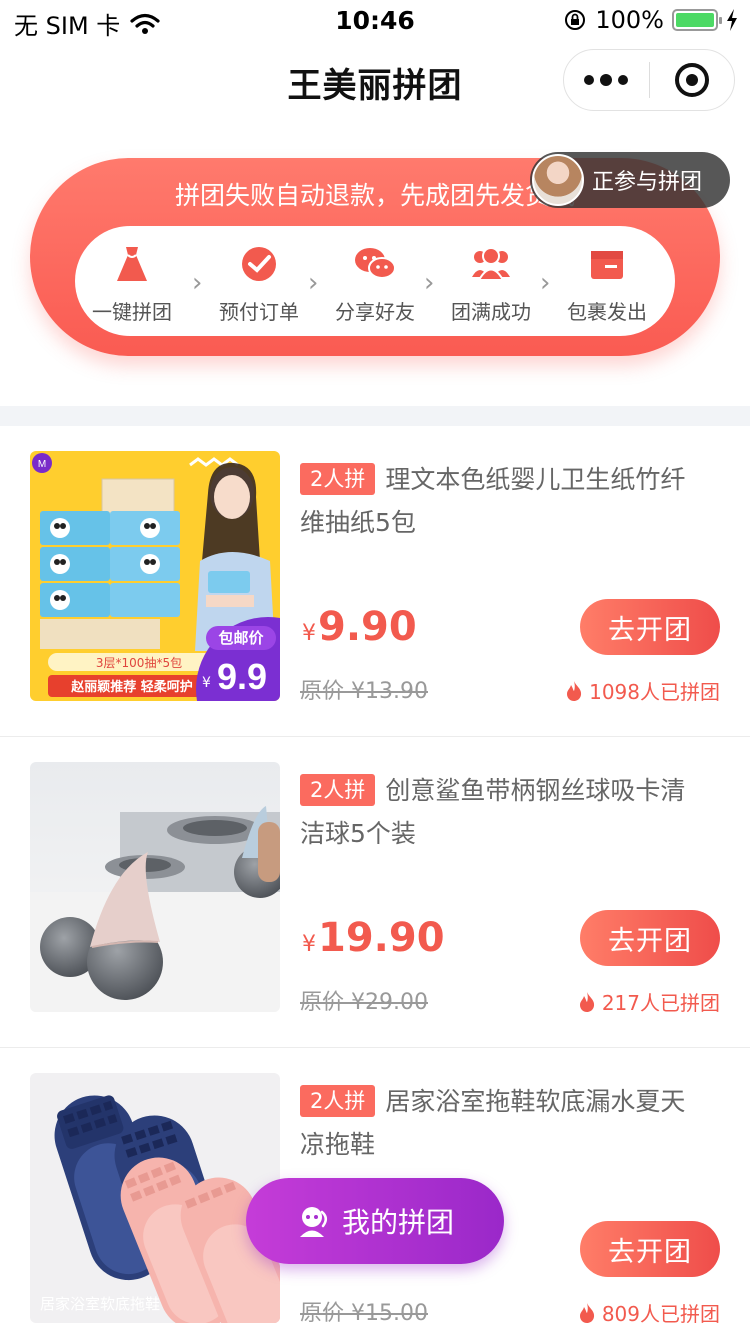 The image size is (750, 1334). What do you see at coordinates (623, 80) in the screenshot?
I see `more-dots-icon-end` at bounding box center [623, 80].